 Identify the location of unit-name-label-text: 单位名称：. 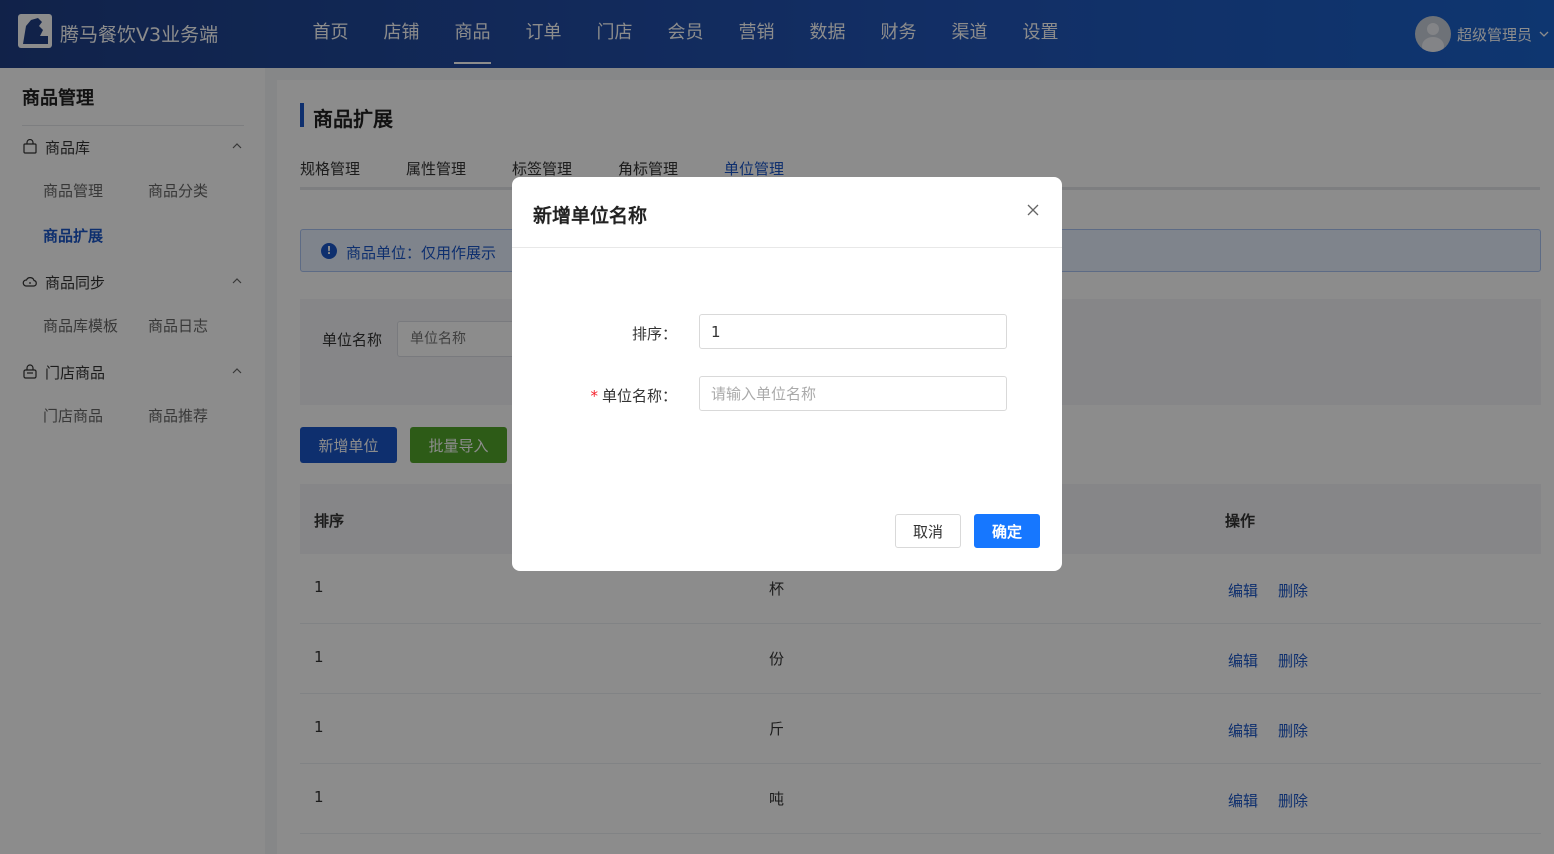
(639, 396).